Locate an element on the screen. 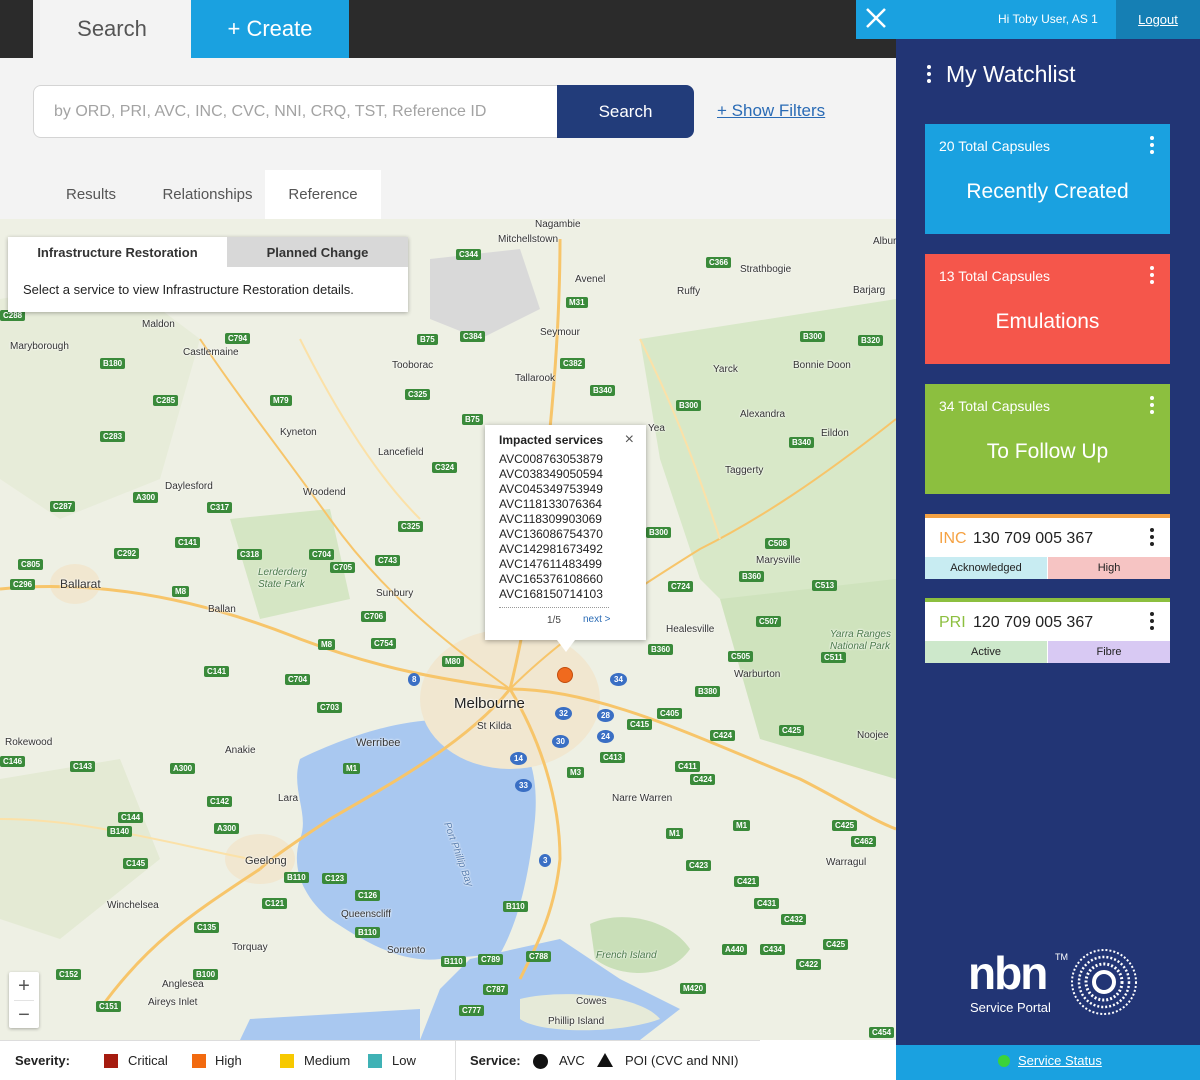 The image size is (1200, 1080). map-label: Noojee is located at coordinates (873, 735).